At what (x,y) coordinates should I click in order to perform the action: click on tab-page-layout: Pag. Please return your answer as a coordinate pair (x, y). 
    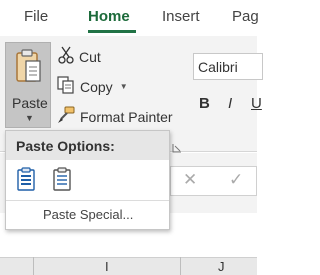
    Looking at the image, I should click on (245, 16).